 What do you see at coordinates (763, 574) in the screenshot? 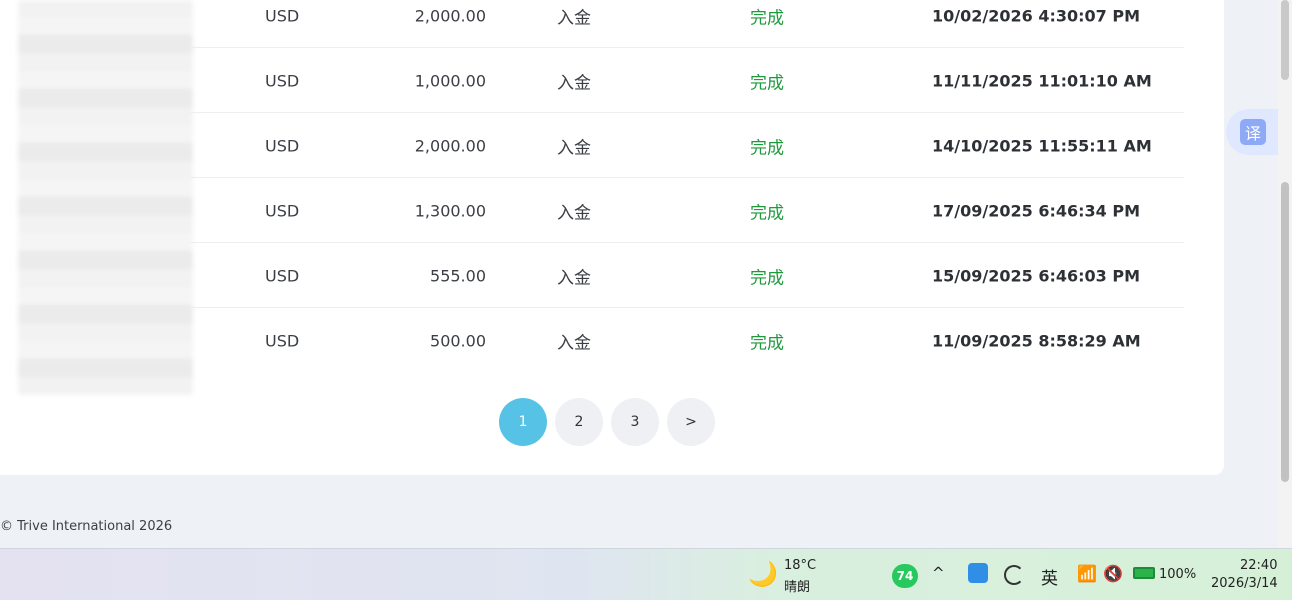
I see `moon-icon: 🌙` at bounding box center [763, 574].